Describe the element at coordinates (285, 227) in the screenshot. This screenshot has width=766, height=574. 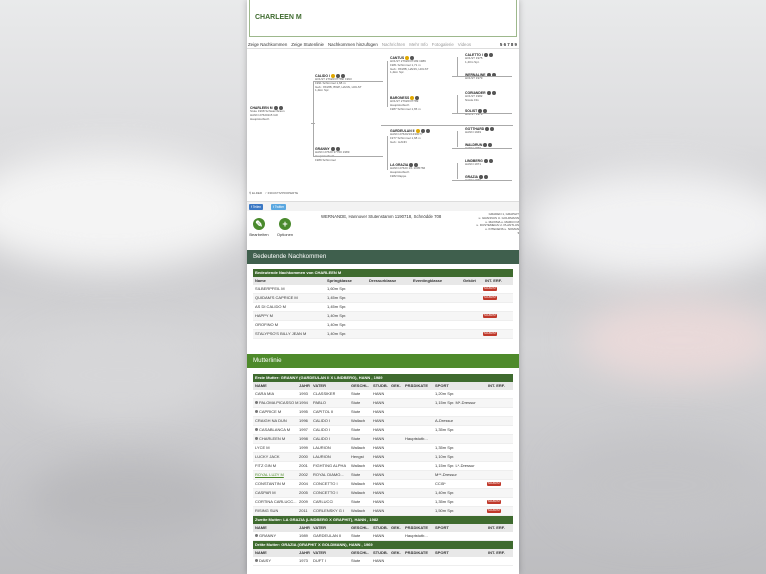
I see `options-button: + Optionen` at that location.